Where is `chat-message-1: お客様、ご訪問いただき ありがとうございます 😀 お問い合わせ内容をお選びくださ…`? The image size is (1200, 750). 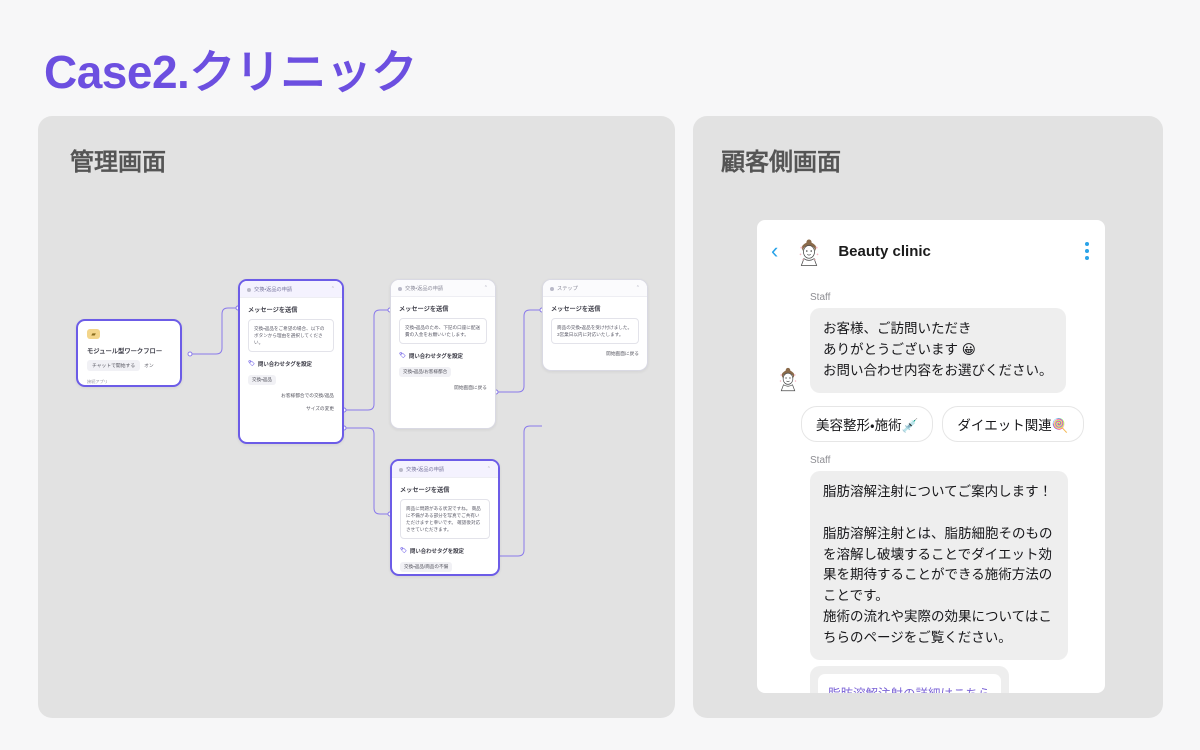
chat-message-1: お客様、ご訪問いただき ありがとうございます 😀 お問い合わせ内容をお選びくださ… is located at coordinates (931, 350).